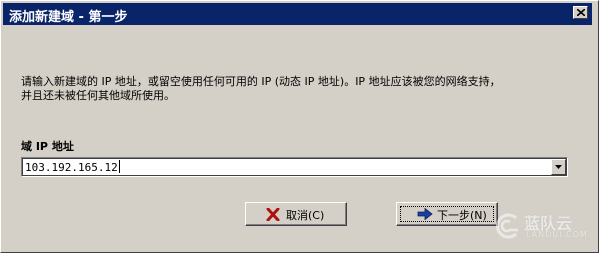  I want to click on window-title: 添加新建域 - 第一步, so click(68, 17).